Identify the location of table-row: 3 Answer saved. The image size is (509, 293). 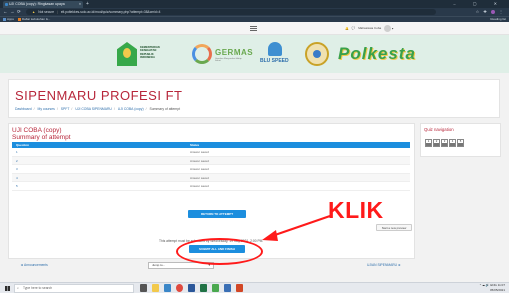
(211, 169).